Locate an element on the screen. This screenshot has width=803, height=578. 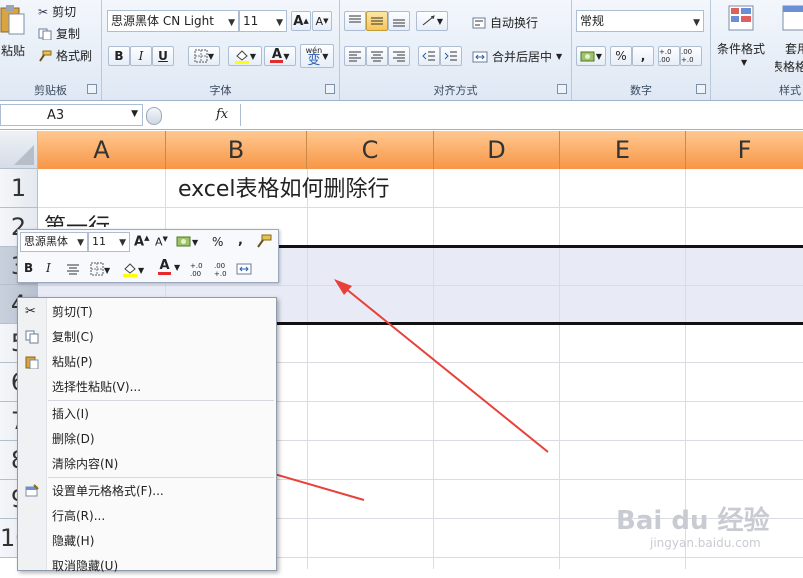
mini-accounting-button: ▼ is located at coordinates (187, 242).